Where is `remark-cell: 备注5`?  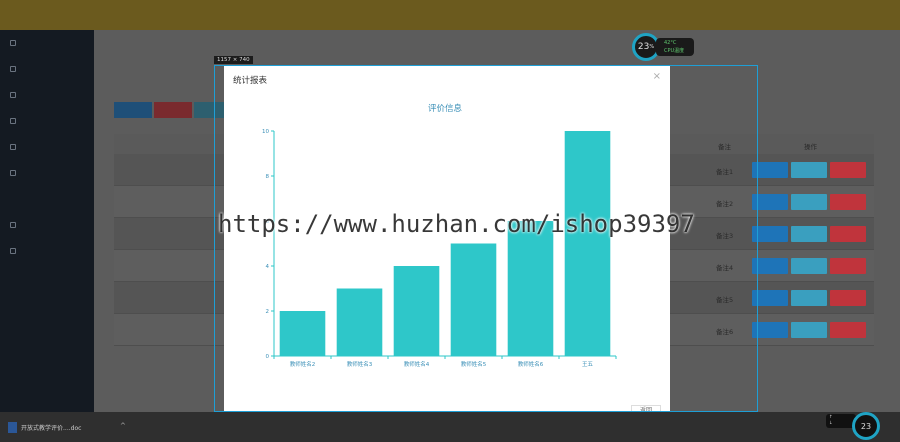
remark-cell: 备注5 is located at coordinates (725, 300).